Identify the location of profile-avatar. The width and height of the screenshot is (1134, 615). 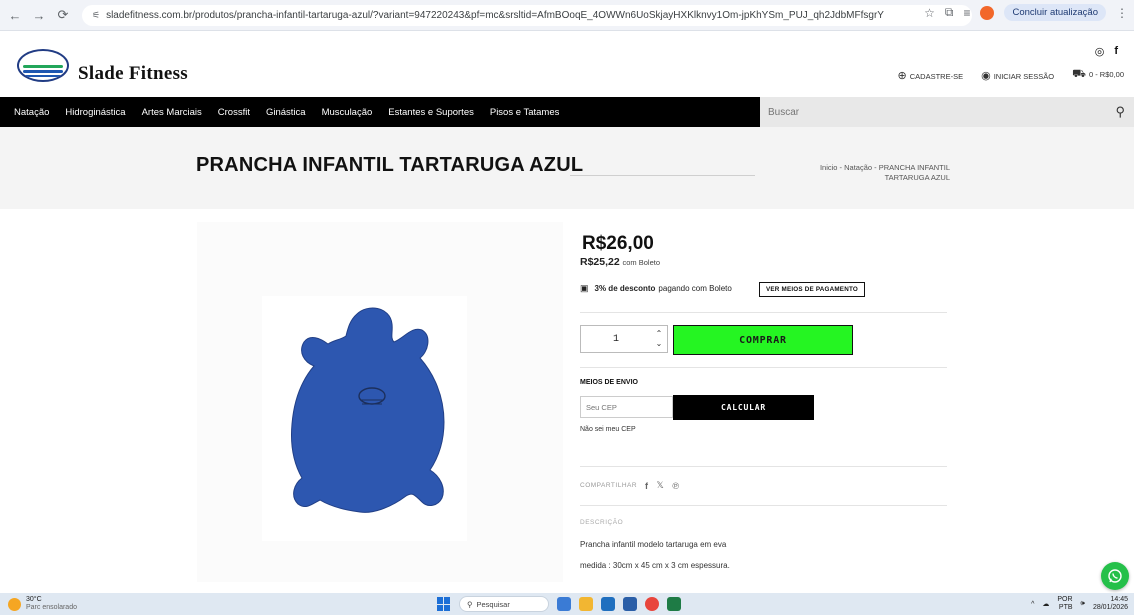
(987, 12).